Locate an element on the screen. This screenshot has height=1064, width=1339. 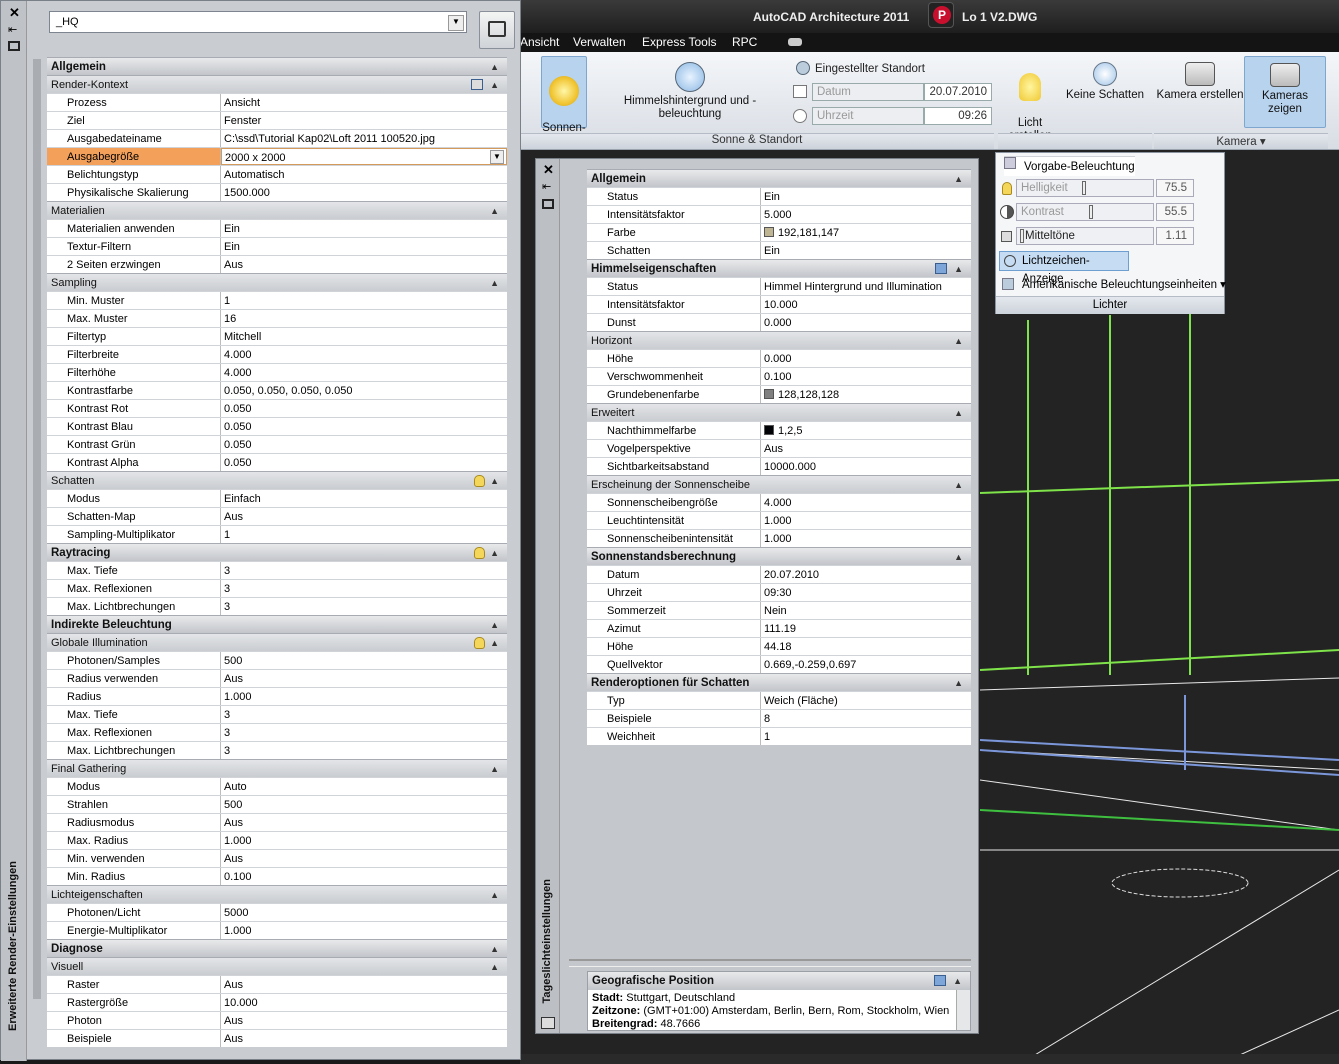
midtones-value: 1.11 is located at coordinates (1175, 236).